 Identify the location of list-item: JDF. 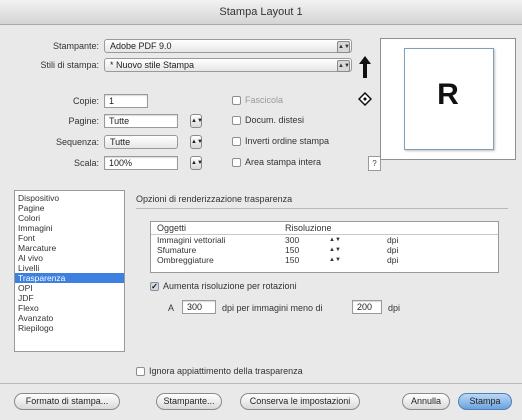
(69, 298).